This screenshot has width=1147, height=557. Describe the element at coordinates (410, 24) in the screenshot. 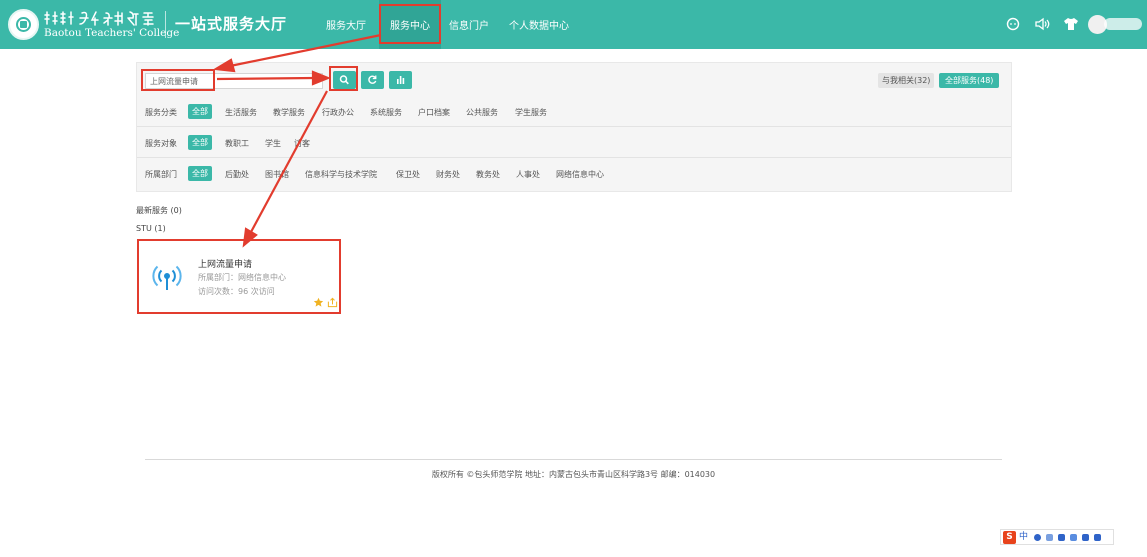

I see `nav-service-center: 服务中心` at that location.